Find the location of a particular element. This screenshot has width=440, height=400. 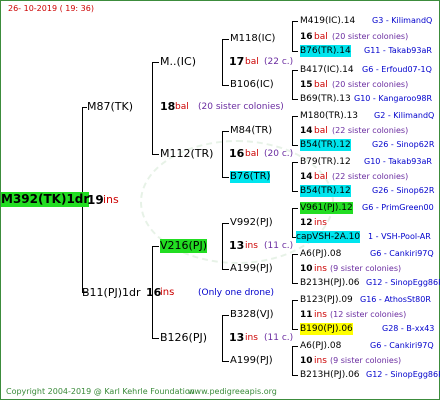

gen3-queen: V992(PJ) is located at coordinates (251, 222).